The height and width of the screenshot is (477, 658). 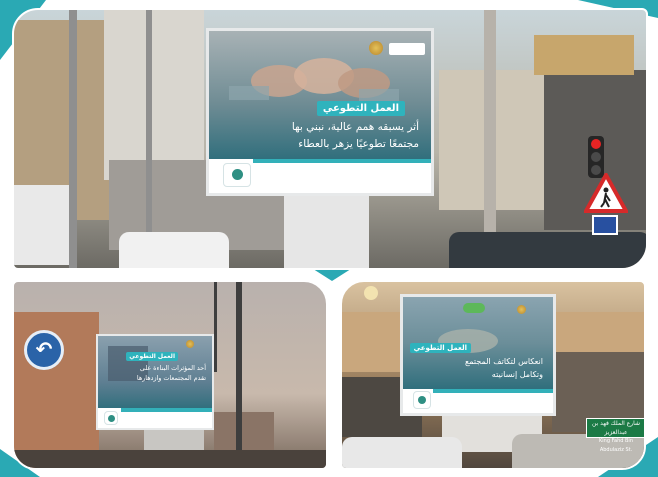 What do you see at coordinates (490, 139) in the screenshot?
I see `utility-pole-right` at bounding box center [490, 139].